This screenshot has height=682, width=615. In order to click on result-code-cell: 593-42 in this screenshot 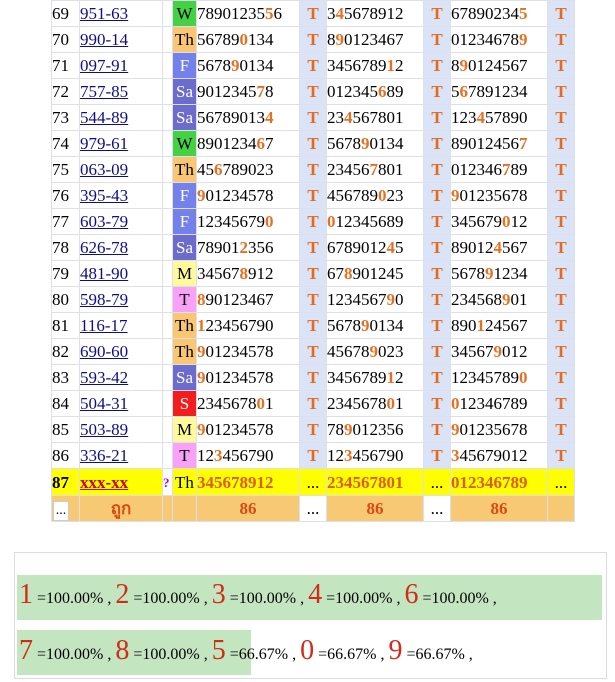, I will do `click(121, 377)`.